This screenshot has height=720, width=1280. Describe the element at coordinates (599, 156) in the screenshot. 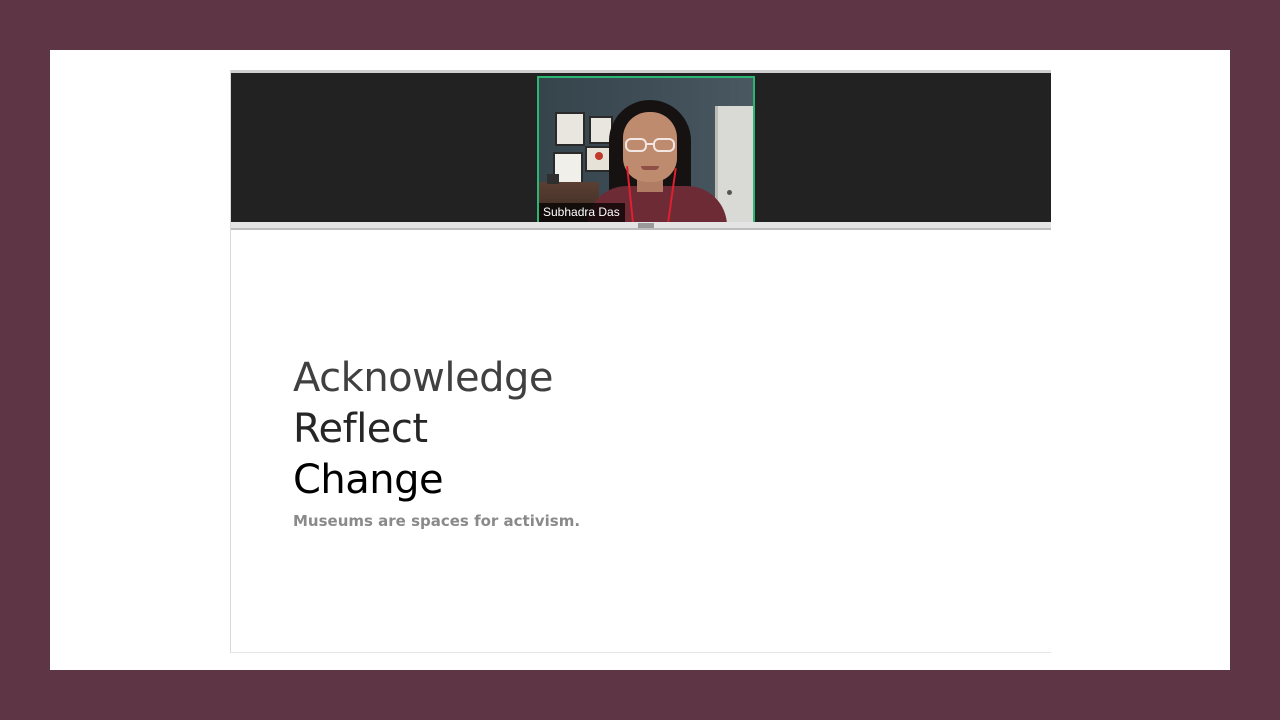

I see `wall-picture-detail` at that location.